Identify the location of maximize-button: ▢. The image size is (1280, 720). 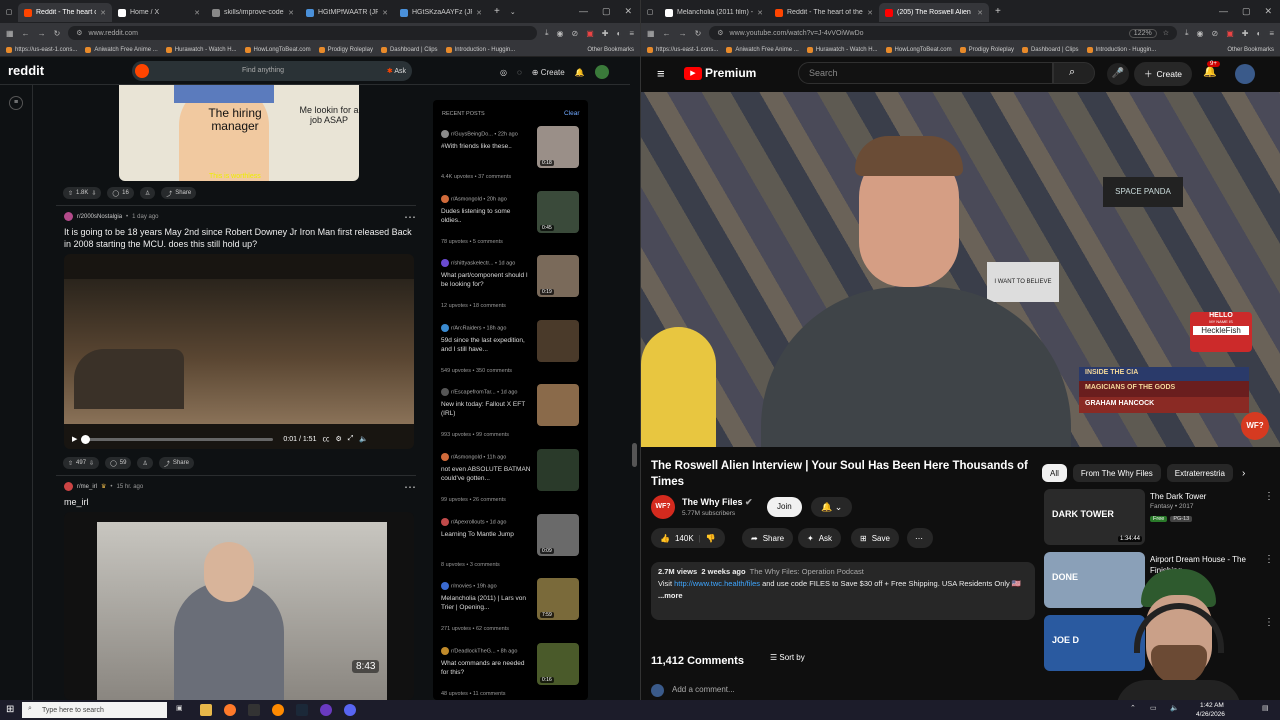
(1246, 11).